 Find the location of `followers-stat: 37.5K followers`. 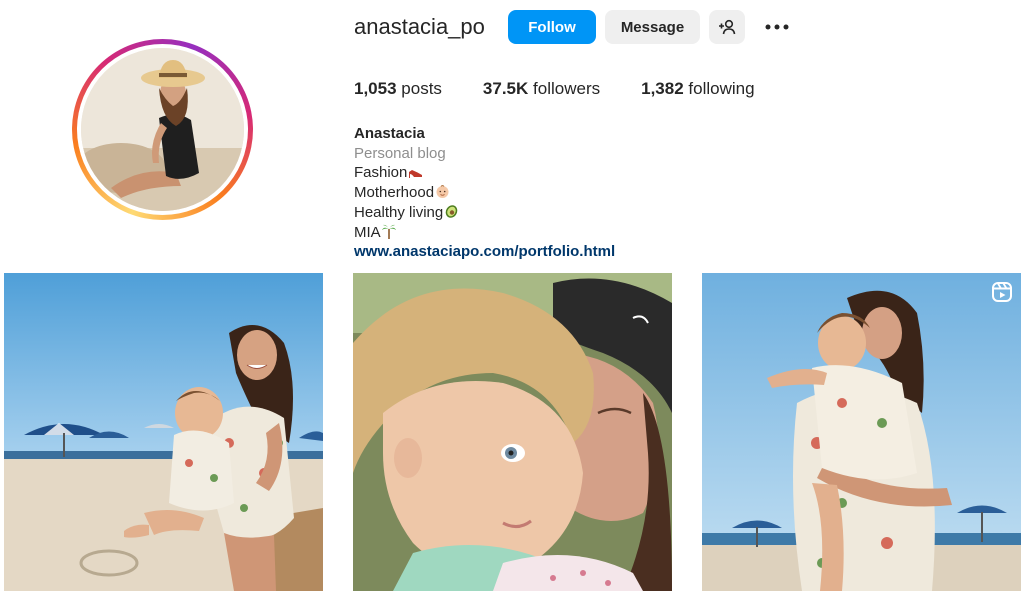

followers-stat: 37.5K followers is located at coordinates (541, 89).